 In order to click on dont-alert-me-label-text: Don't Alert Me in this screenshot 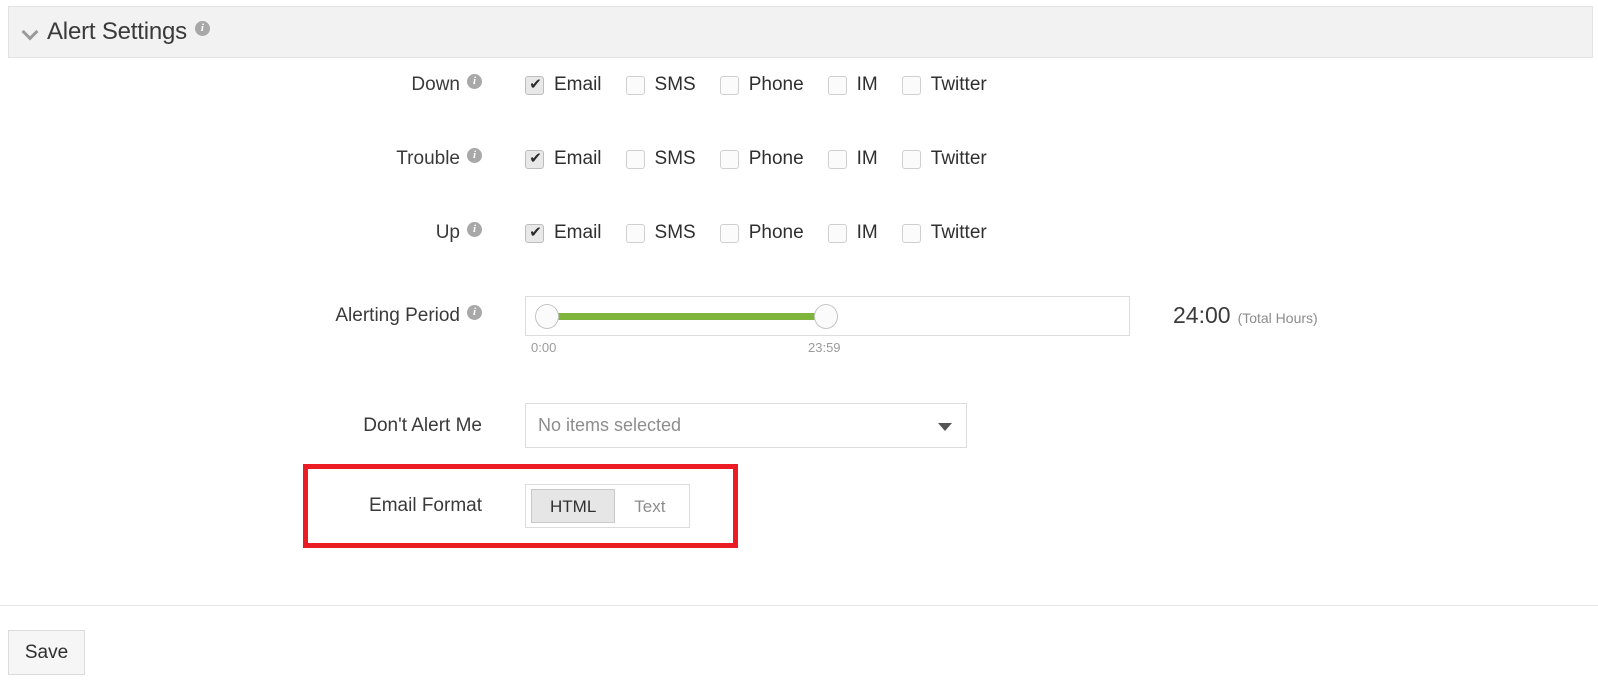, I will do `click(422, 425)`.